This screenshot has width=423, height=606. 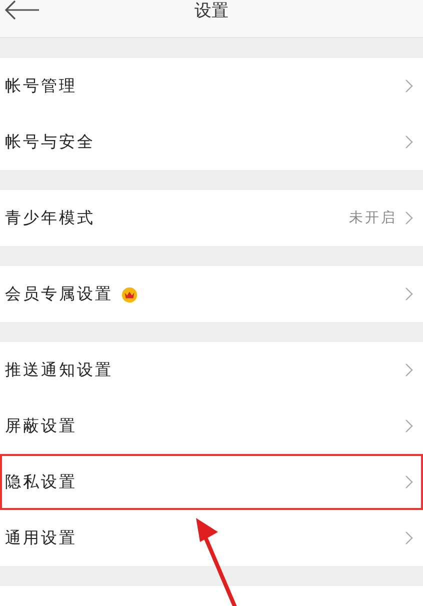 What do you see at coordinates (59, 294) in the screenshot?
I see `row-label: 会员专属设置` at bounding box center [59, 294].